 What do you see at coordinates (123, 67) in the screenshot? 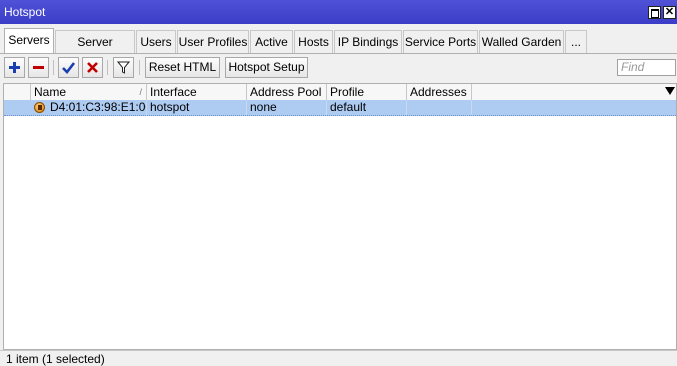
I see `filter-icon` at bounding box center [123, 67].